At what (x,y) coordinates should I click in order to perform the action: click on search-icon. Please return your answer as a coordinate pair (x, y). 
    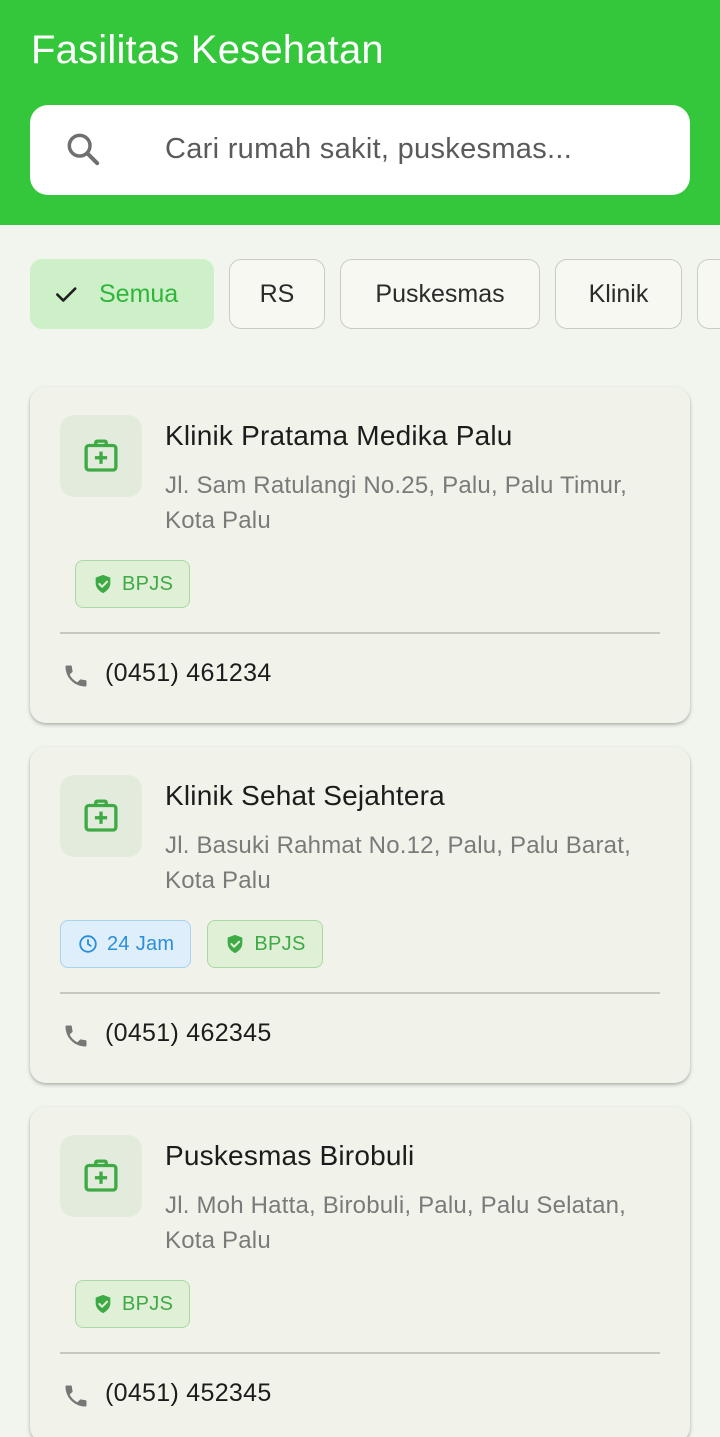
    Looking at the image, I should click on (83, 149).